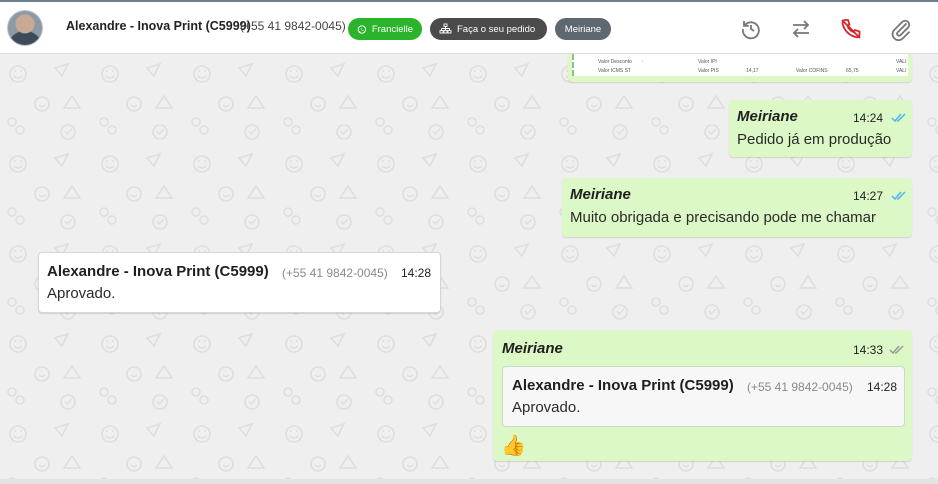  Describe the element at coordinates (513, 446) in the screenshot. I see `thumbs-up-emoji: 👍` at that location.